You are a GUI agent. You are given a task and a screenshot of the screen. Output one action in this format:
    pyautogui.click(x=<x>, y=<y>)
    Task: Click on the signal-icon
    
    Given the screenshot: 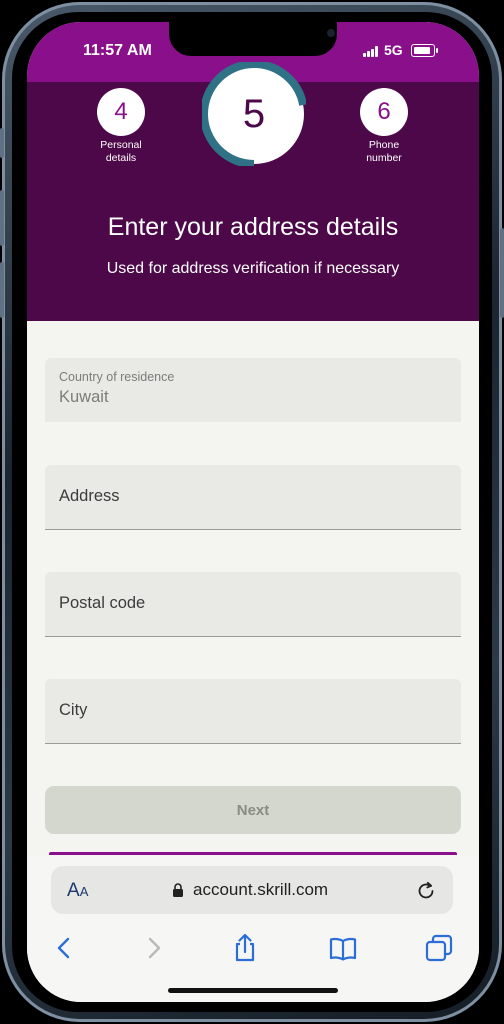 What is the action you would take?
    pyautogui.click(x=372, y=51)
    